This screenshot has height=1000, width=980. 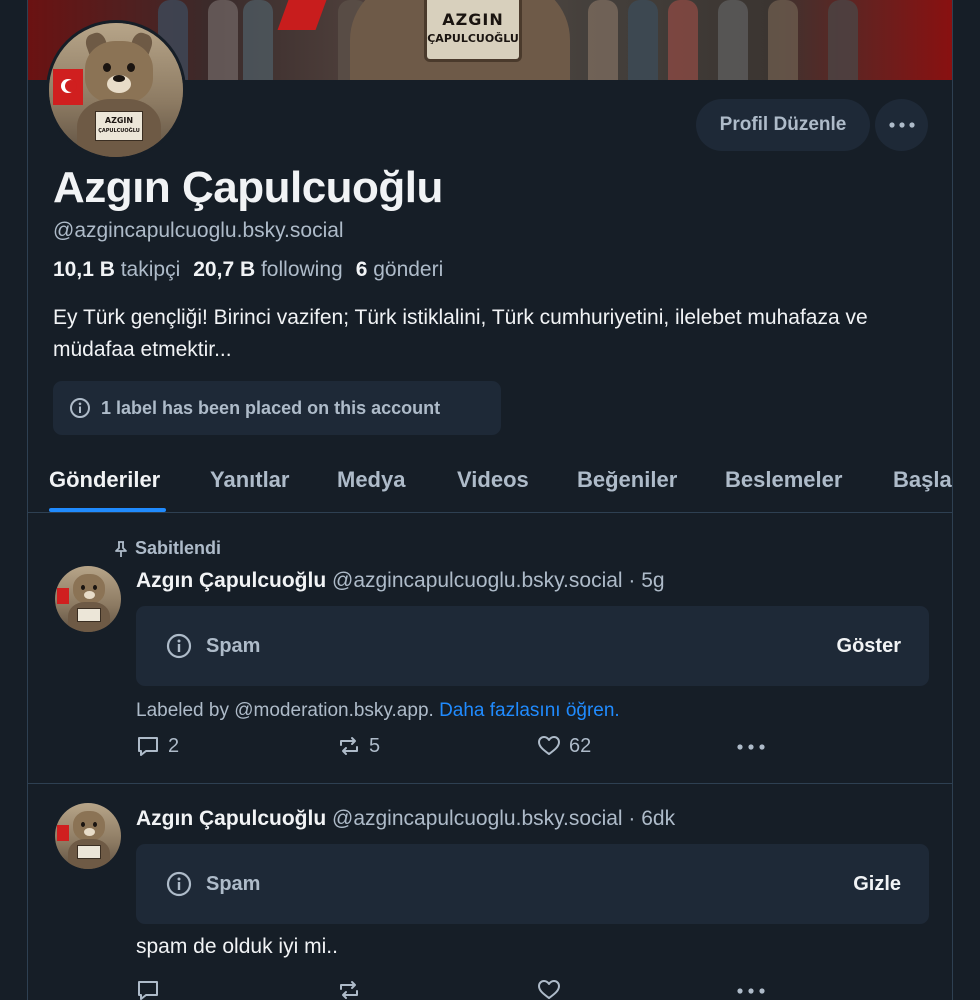 I want to click on following-stat: 20,7 B following, so click(x=267, y=270).